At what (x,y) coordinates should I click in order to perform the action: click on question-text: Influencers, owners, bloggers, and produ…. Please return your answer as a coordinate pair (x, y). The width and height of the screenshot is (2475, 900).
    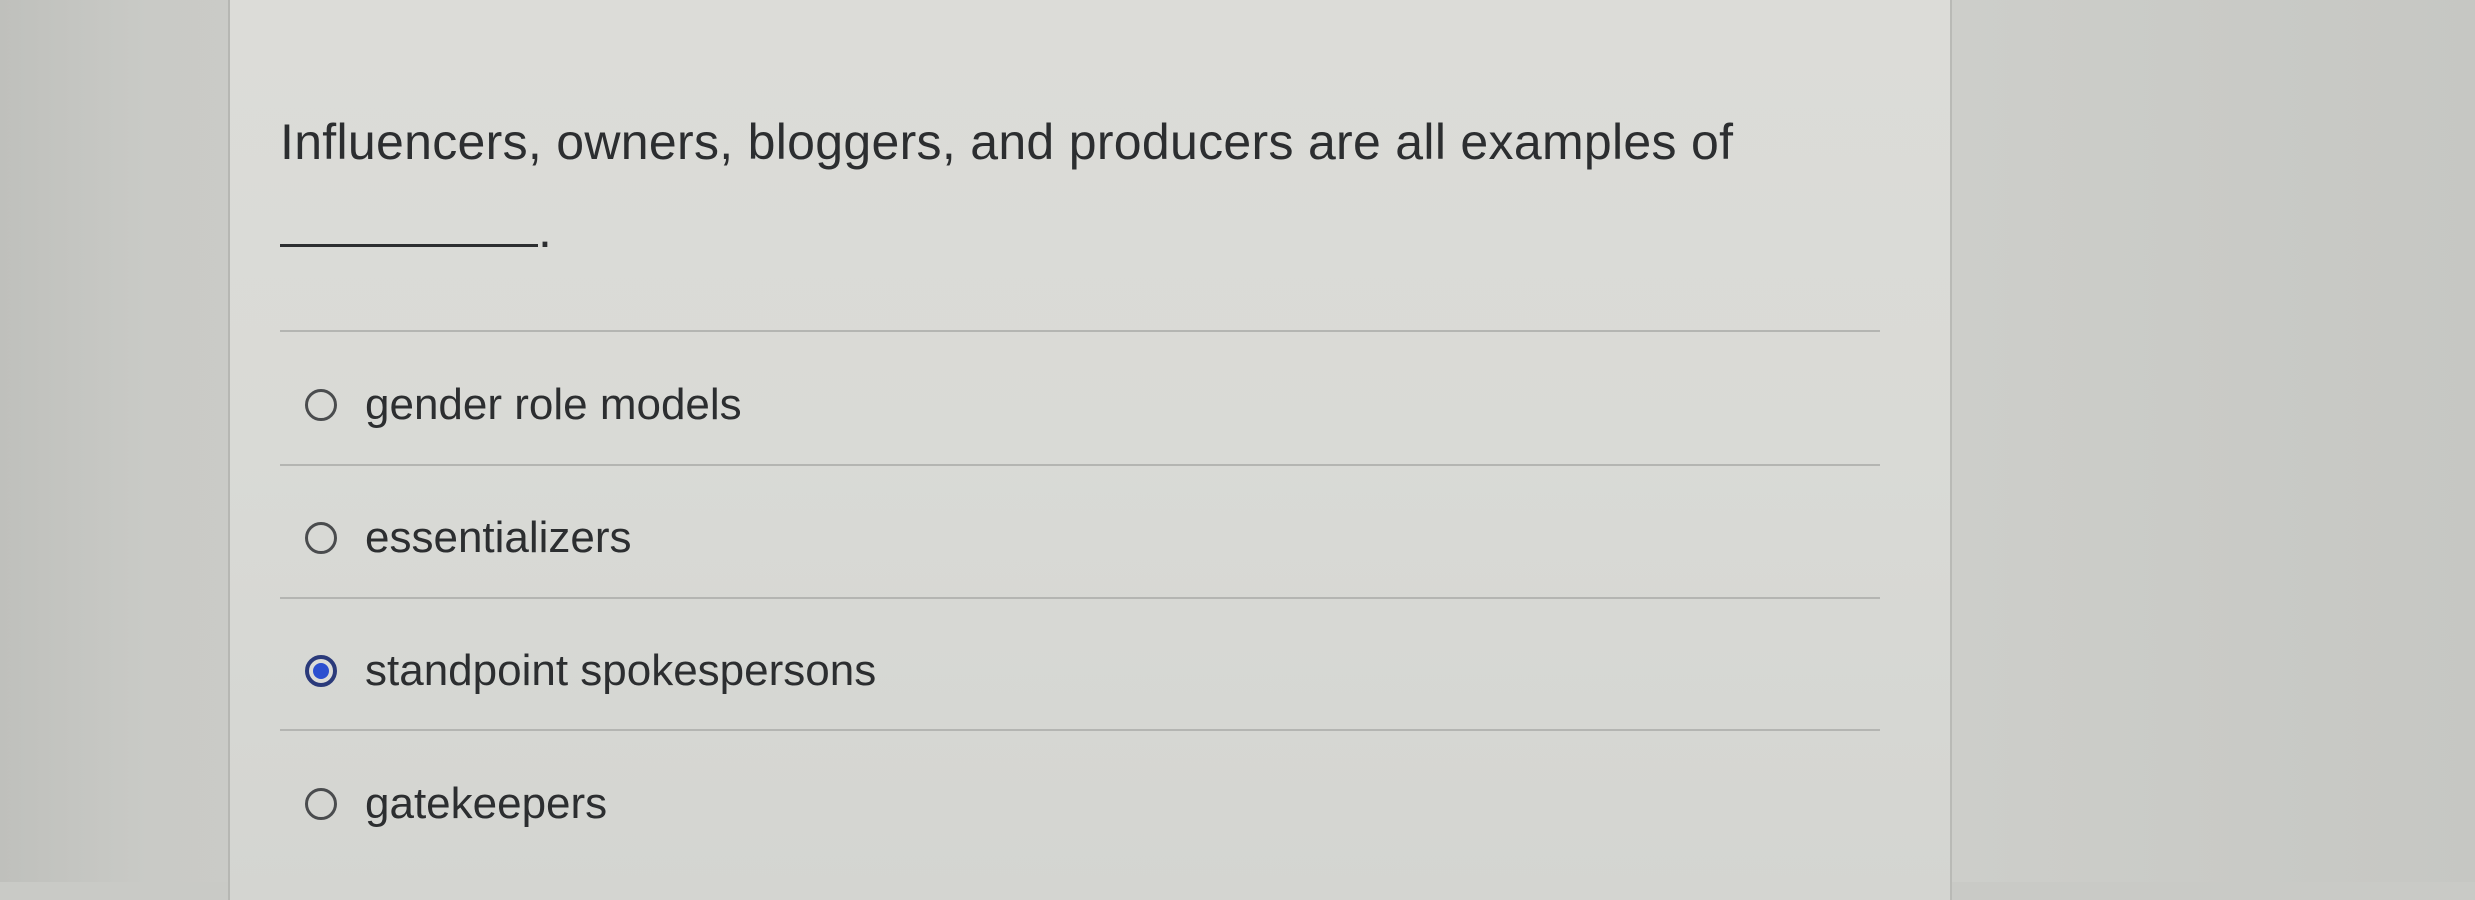
    Looking at the image, I should click on (1080, 186).